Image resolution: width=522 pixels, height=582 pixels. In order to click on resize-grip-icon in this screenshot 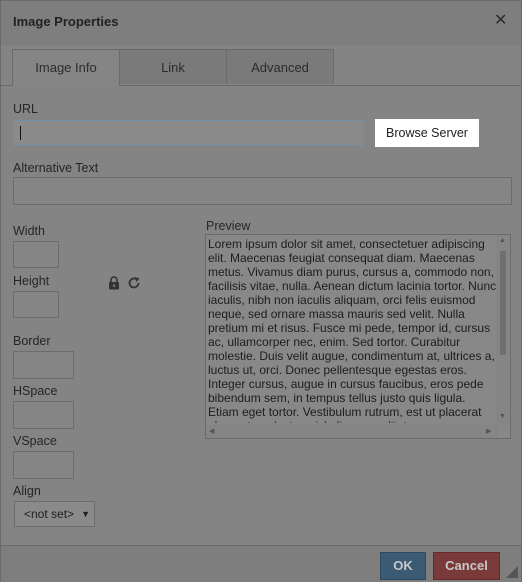, I will do `click(512, 572)`.